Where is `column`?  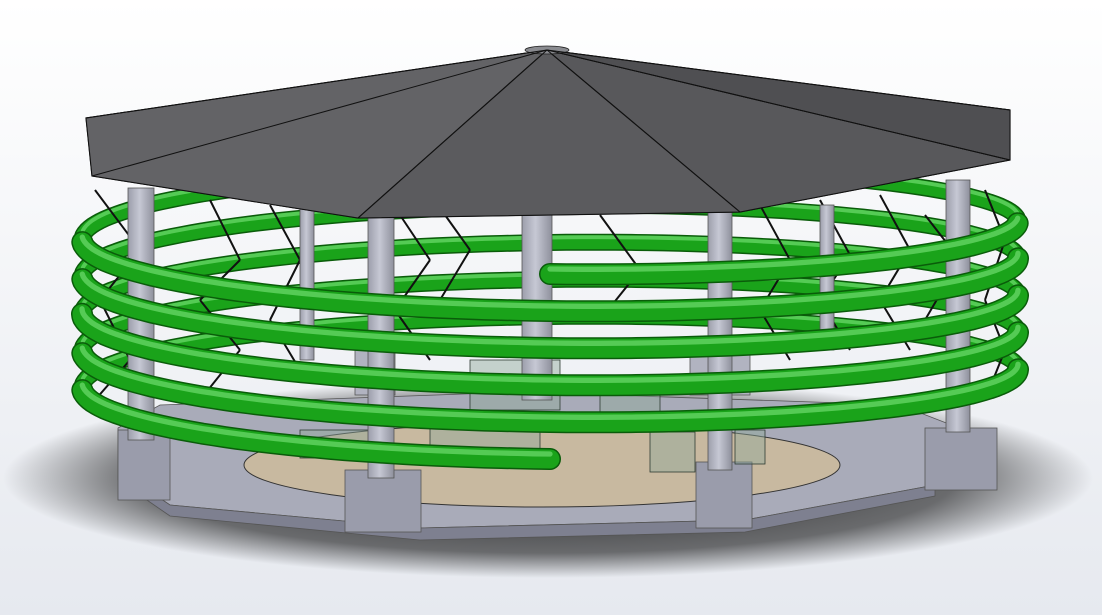
column is located at coordinates (827, 277).